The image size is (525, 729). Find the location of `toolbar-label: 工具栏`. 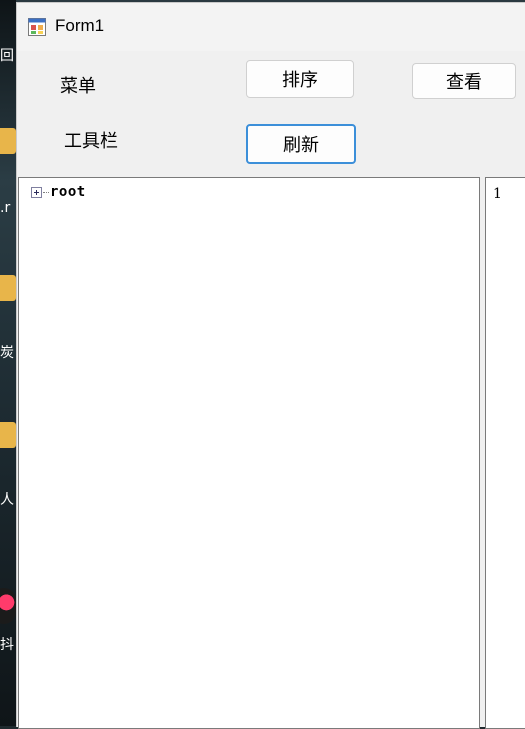

toolbar-label: 工具栏 is located at coordinates (91, 141).